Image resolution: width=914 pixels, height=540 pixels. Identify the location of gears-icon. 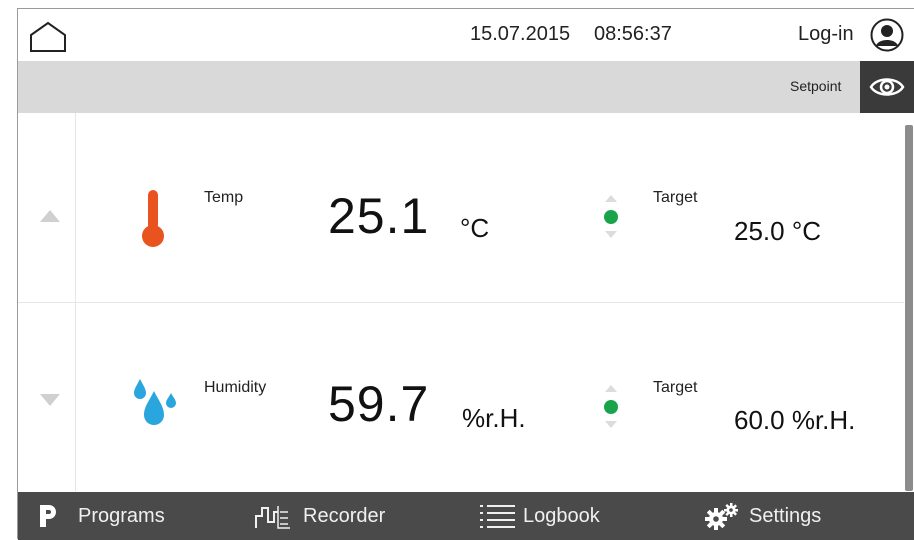
(721, 516).